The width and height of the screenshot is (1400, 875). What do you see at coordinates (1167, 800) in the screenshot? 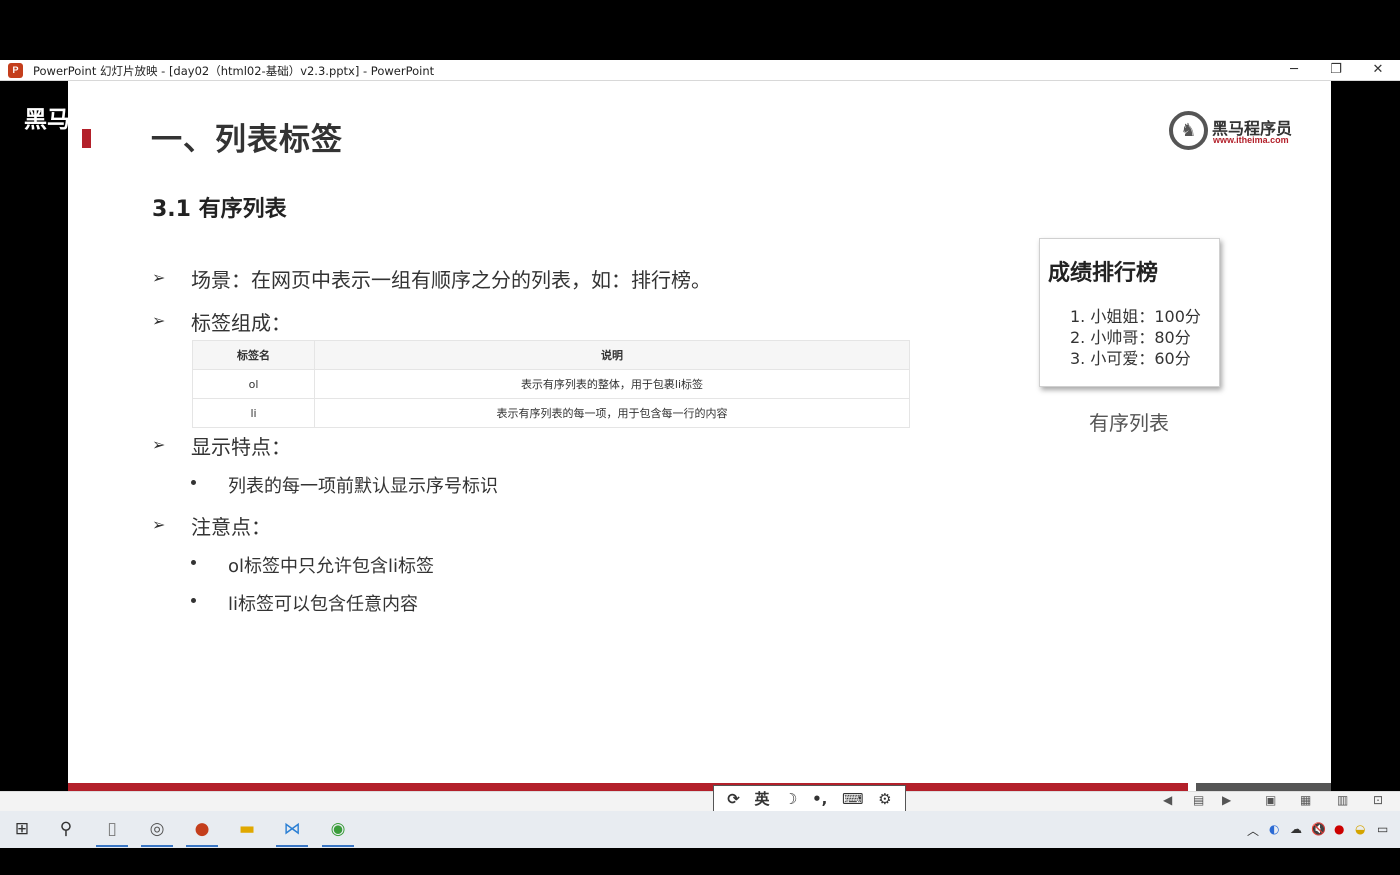
I see `previous-slide-icon: ◀` at bounding box center [1167, 800].